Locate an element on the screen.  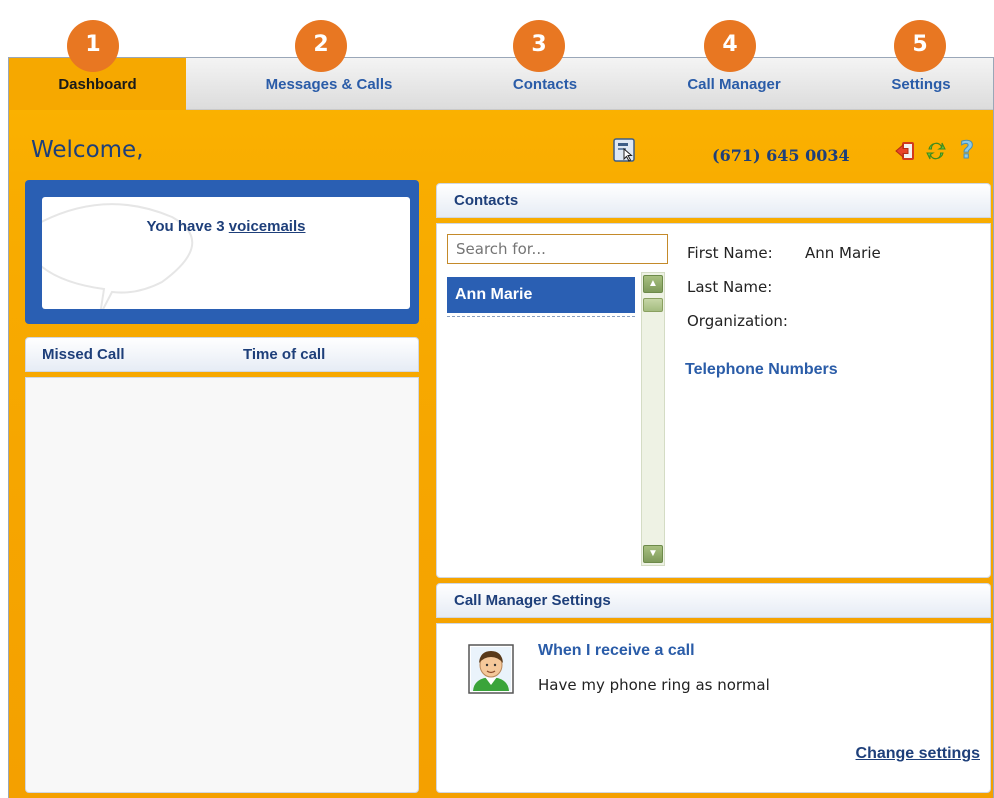
callout-4: 4 is located at coordinates (730, 46).